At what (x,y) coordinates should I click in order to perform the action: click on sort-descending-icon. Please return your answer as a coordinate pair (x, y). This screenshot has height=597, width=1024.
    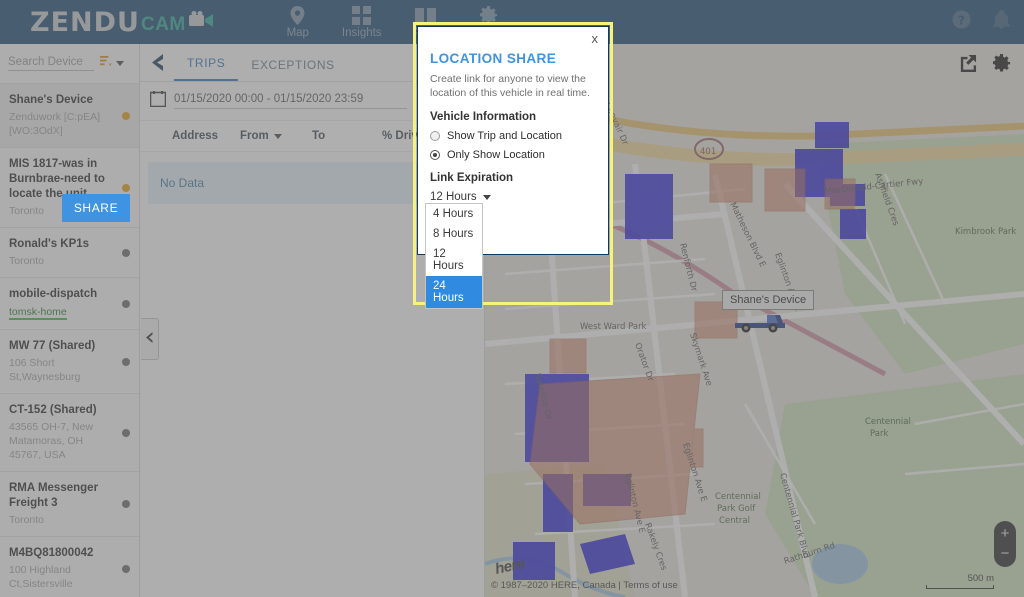
    Looking at the image, I should click on (277, 136).